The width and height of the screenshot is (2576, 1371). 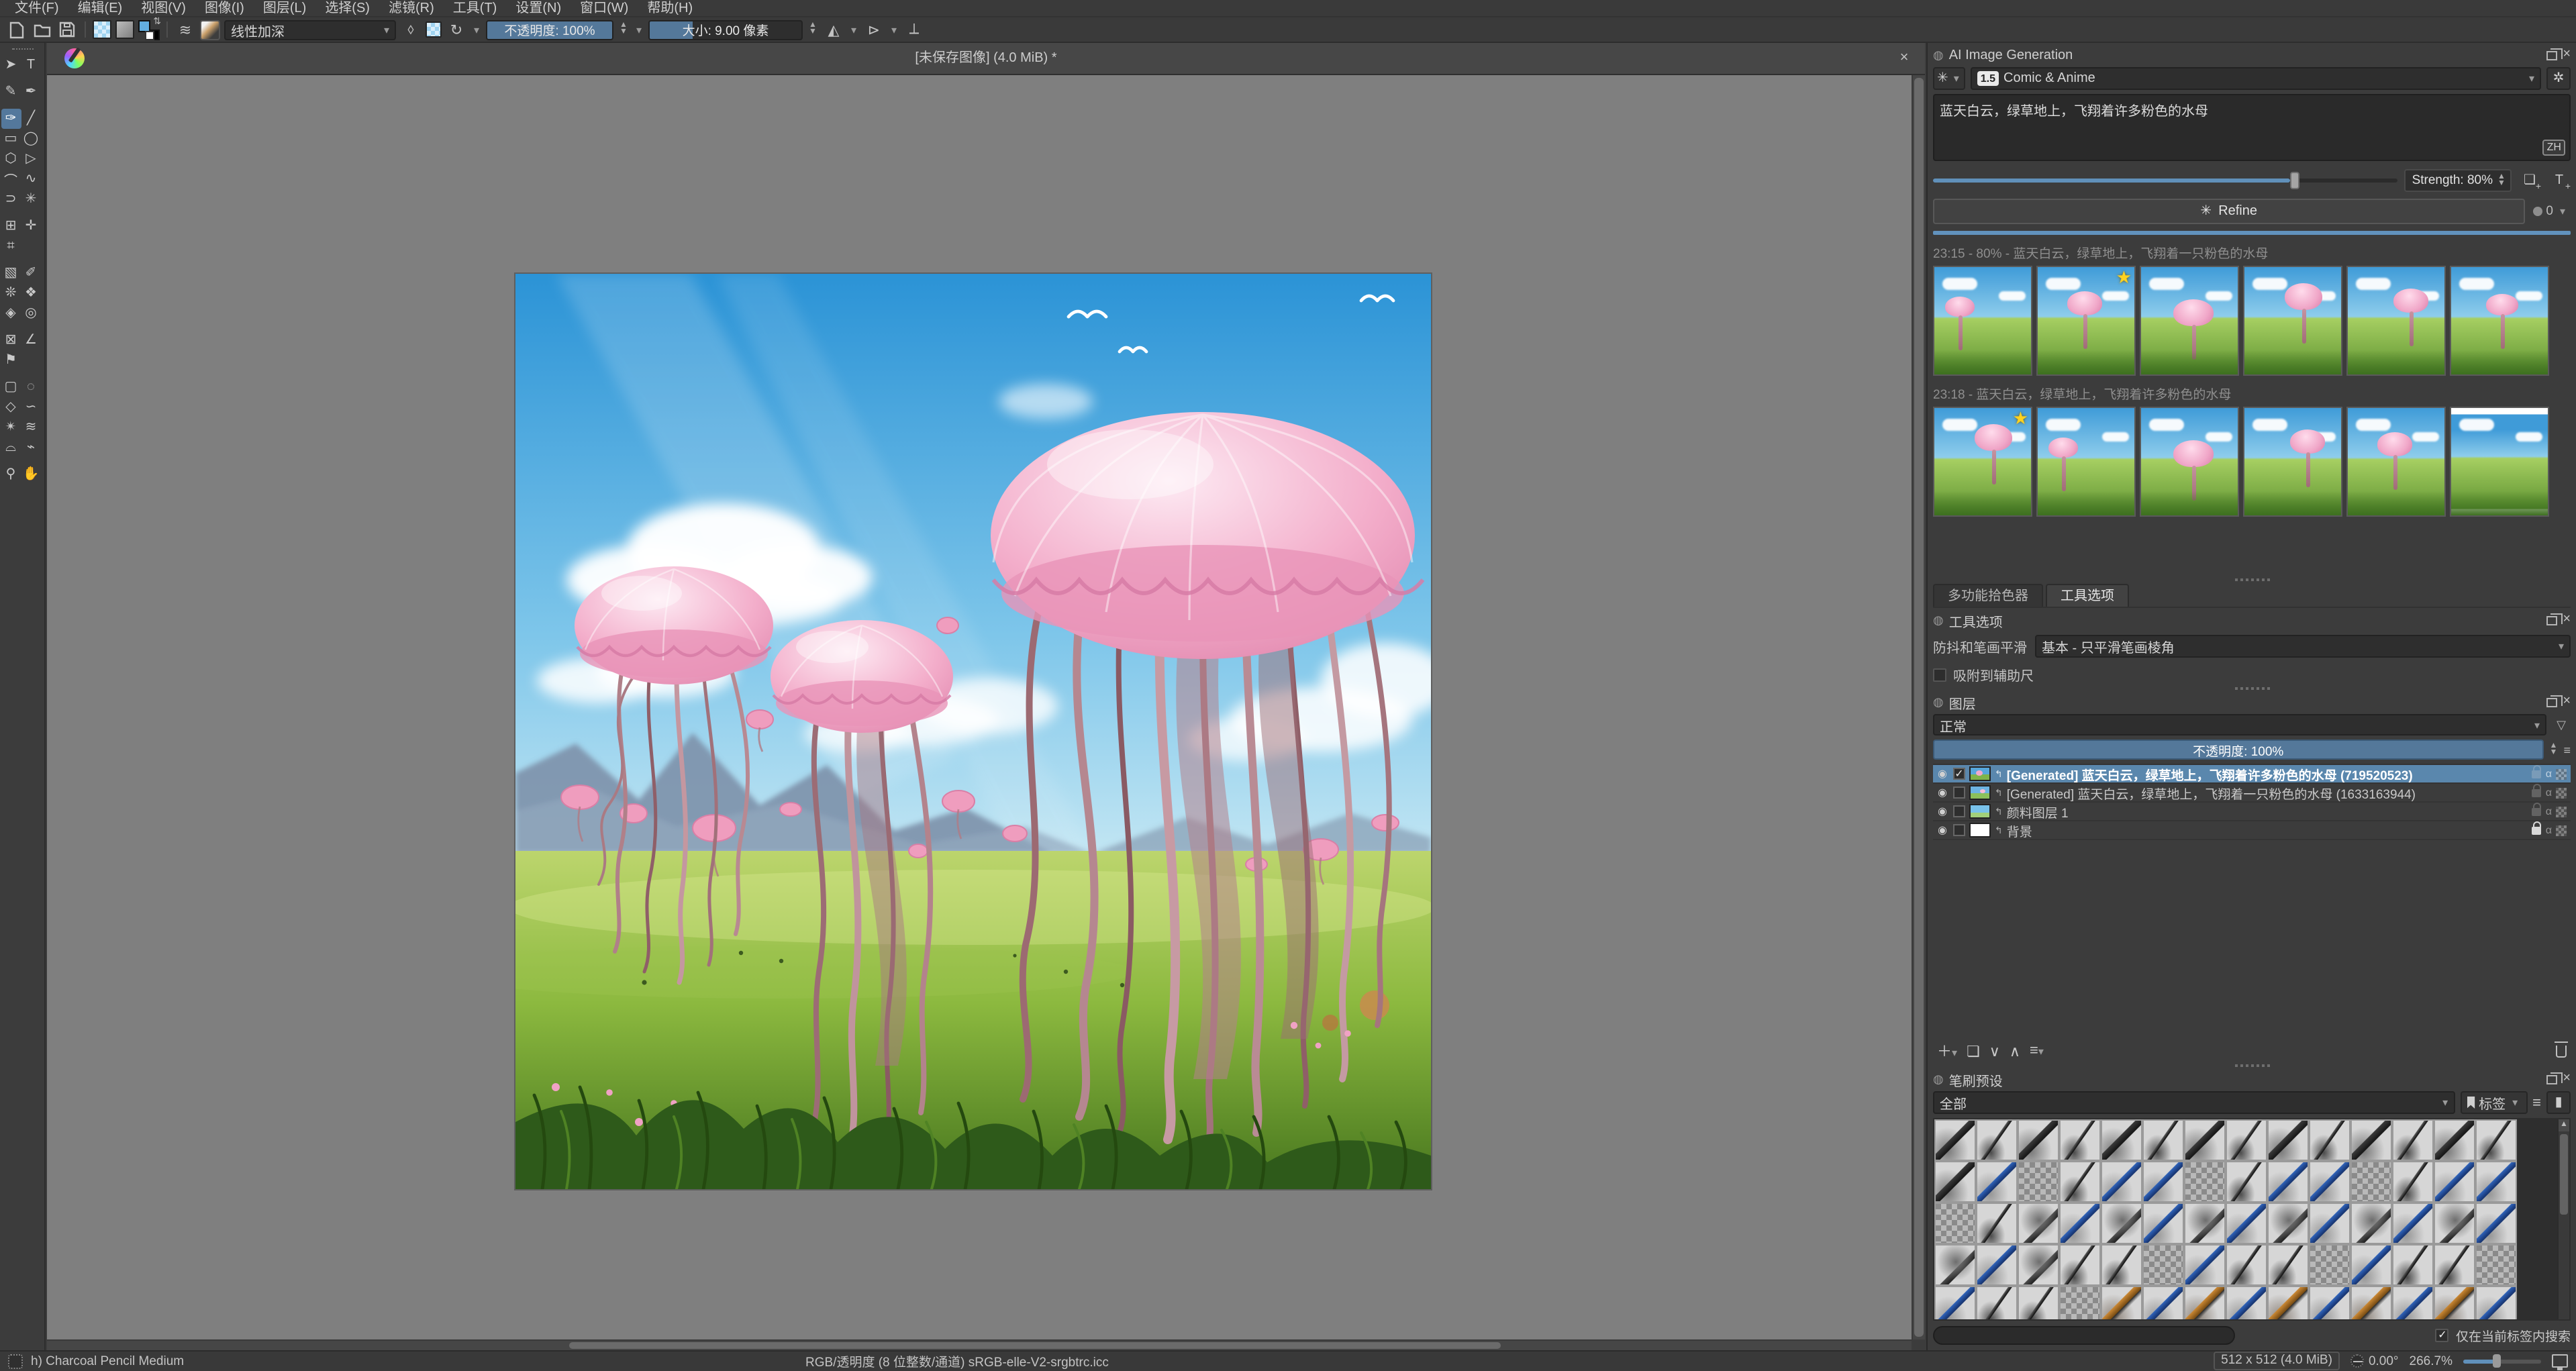 What do you see at coordinates (11, 179) in the screenshot?
I see `bezier-curve-tool: ⌒` at bounding box center [11, 179].